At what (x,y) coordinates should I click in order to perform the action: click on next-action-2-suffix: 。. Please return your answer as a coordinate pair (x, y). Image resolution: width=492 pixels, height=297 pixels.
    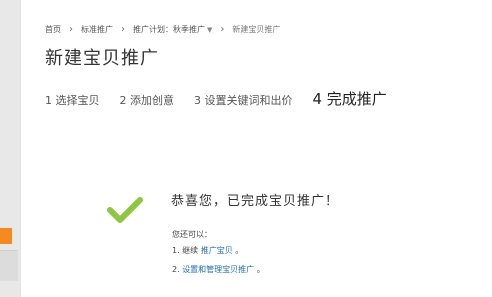
    Looking at the image, I should click on (260, 269).